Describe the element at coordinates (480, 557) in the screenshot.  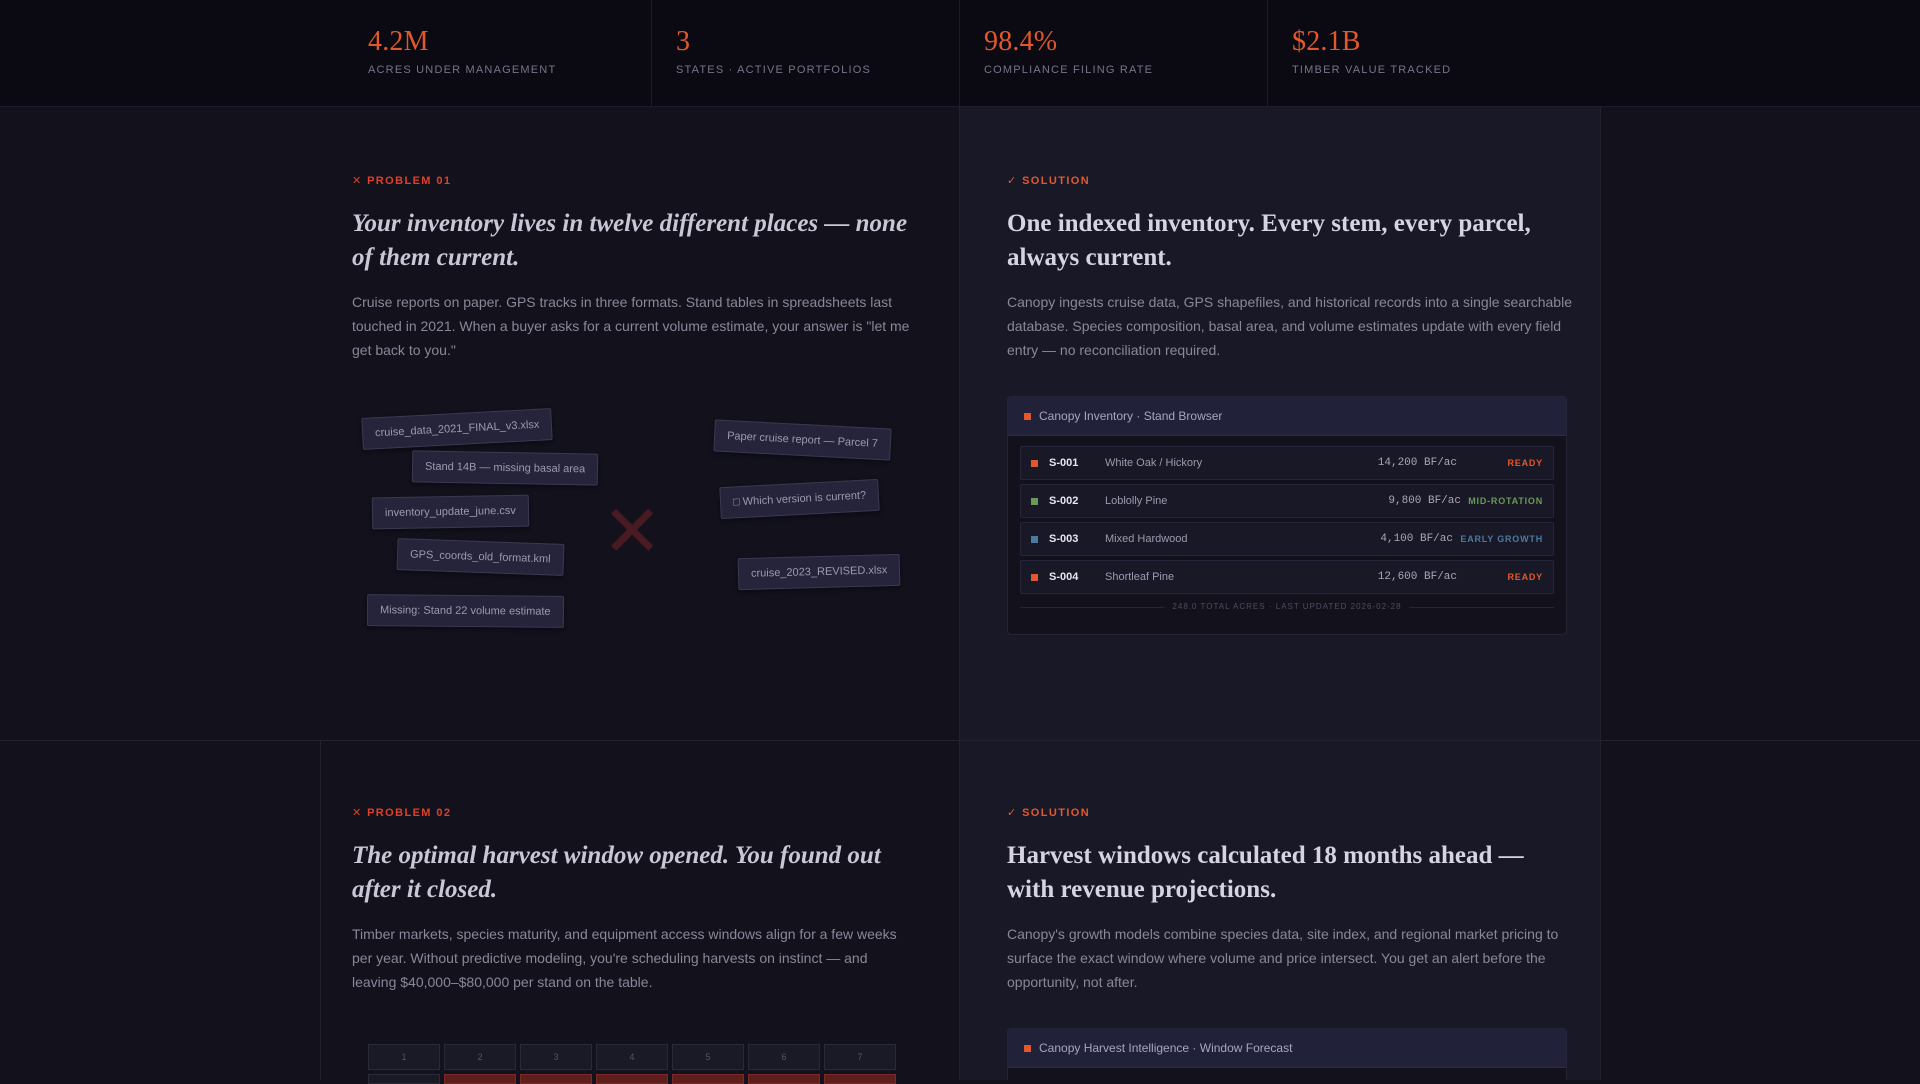
I see `file-chip: GPS_coords_old_format.kml` at that location.